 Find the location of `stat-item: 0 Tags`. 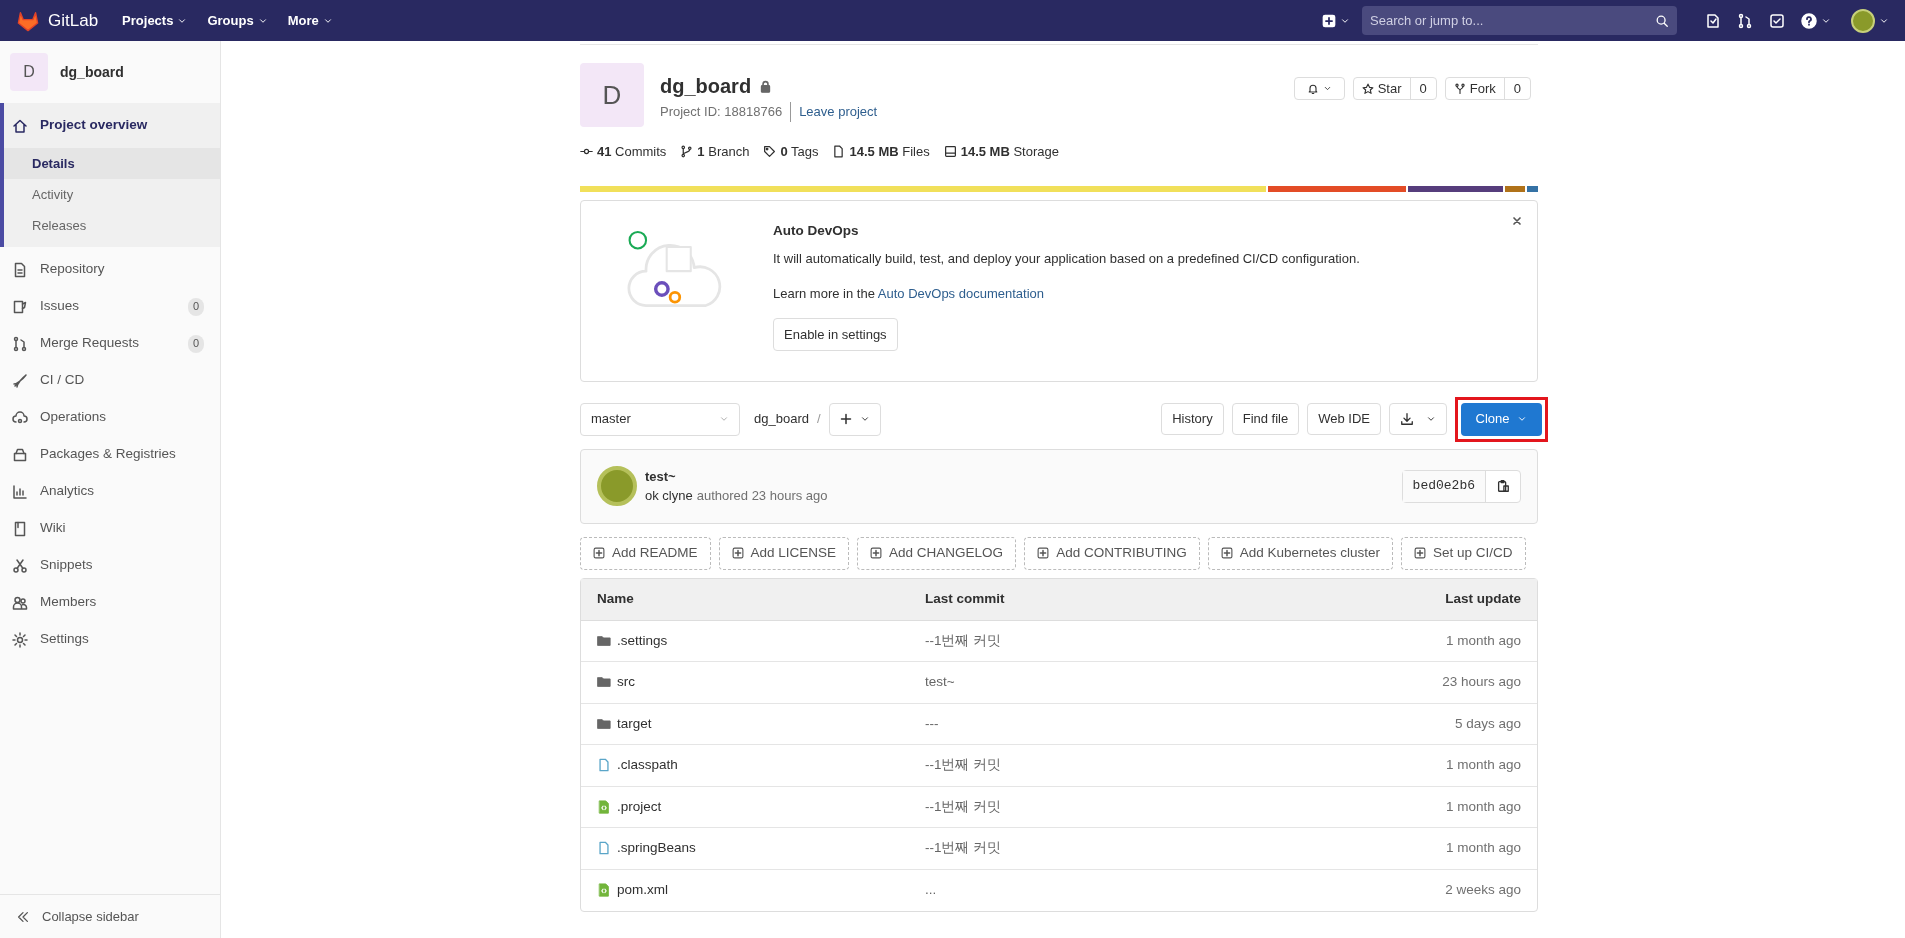

stat-item: 0 Tags is located at coordinates (791, 152).